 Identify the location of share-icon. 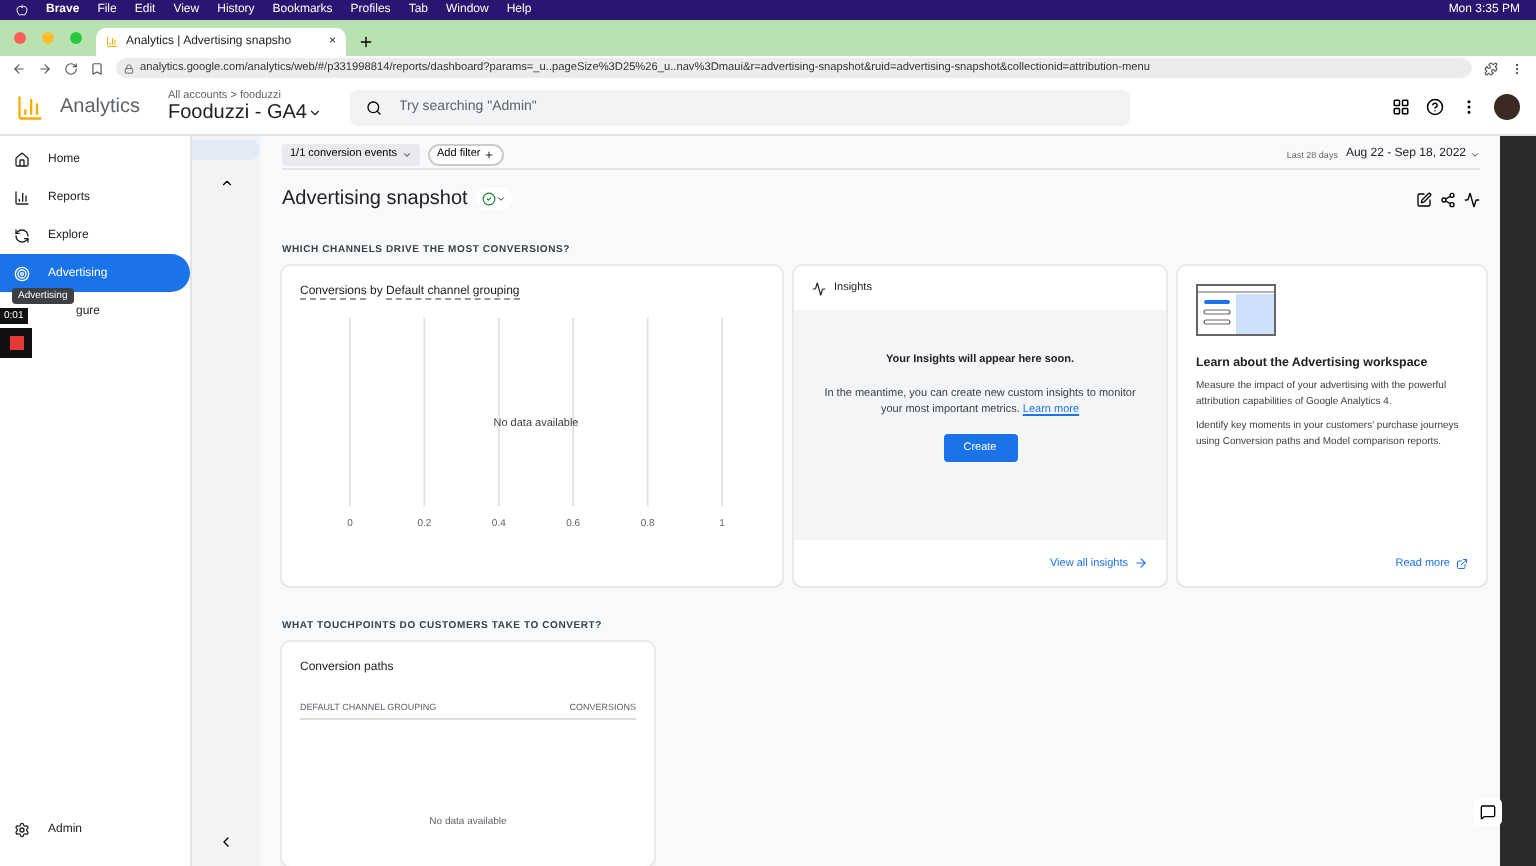
(1448, 199).